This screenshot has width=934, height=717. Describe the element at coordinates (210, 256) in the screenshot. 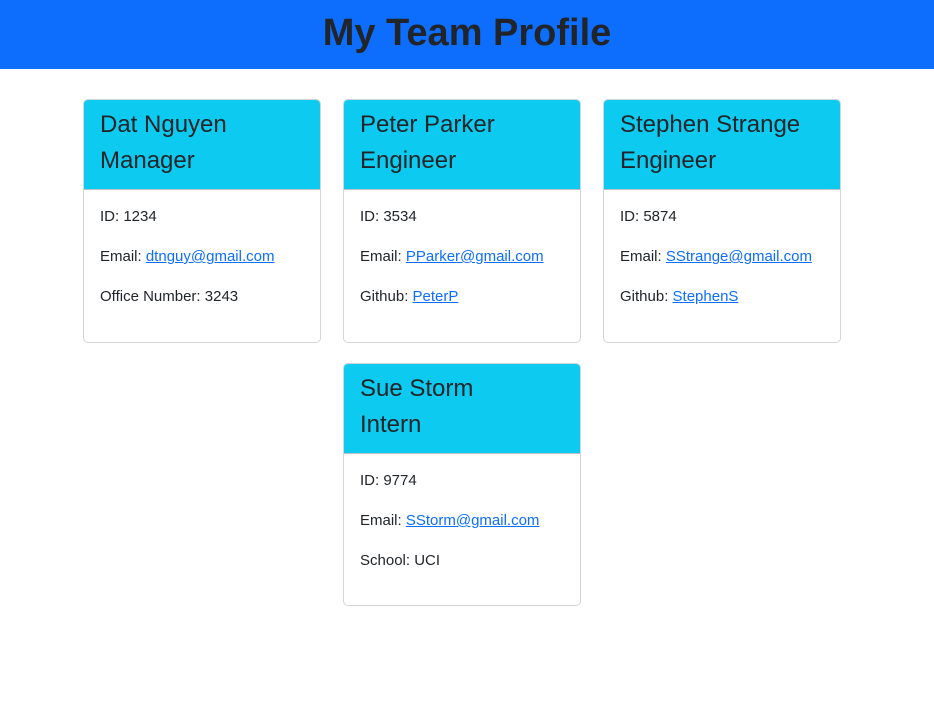

I see `email-link: dtnguy@gmail.com` at that location.